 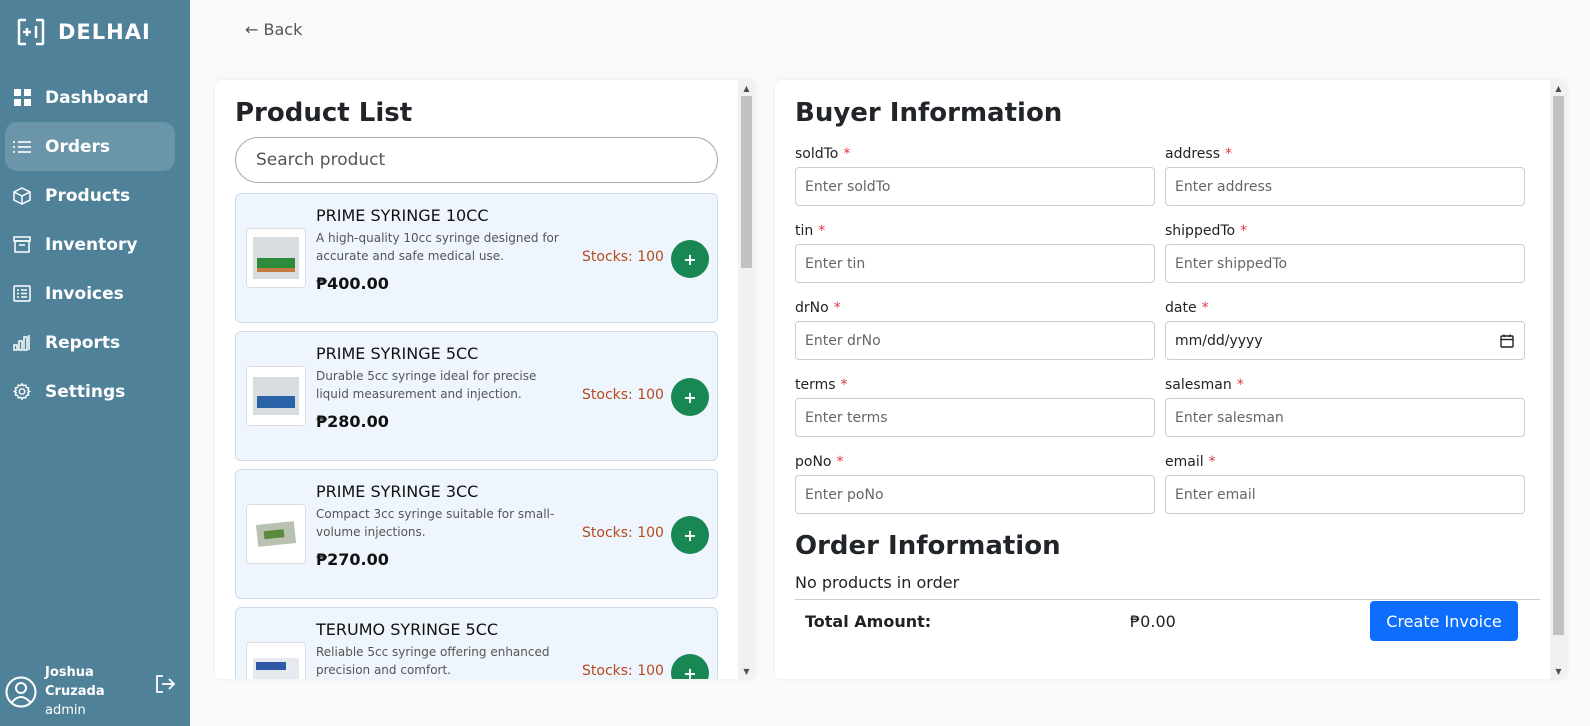 What do you see at coordinates (402, 215) in the screenshot?
I see `product-name: PRIME SYRINGE 10CC` at bounding box center [402, 215].